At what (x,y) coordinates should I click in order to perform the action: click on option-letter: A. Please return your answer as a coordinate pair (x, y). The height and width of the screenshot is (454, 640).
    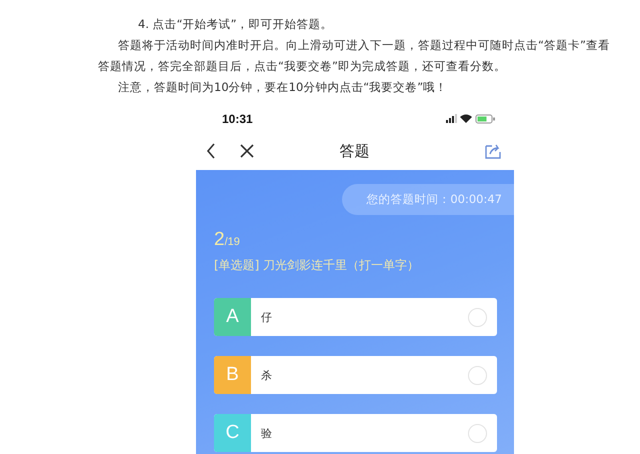
    Looking at the image, I should click on (232, 317).